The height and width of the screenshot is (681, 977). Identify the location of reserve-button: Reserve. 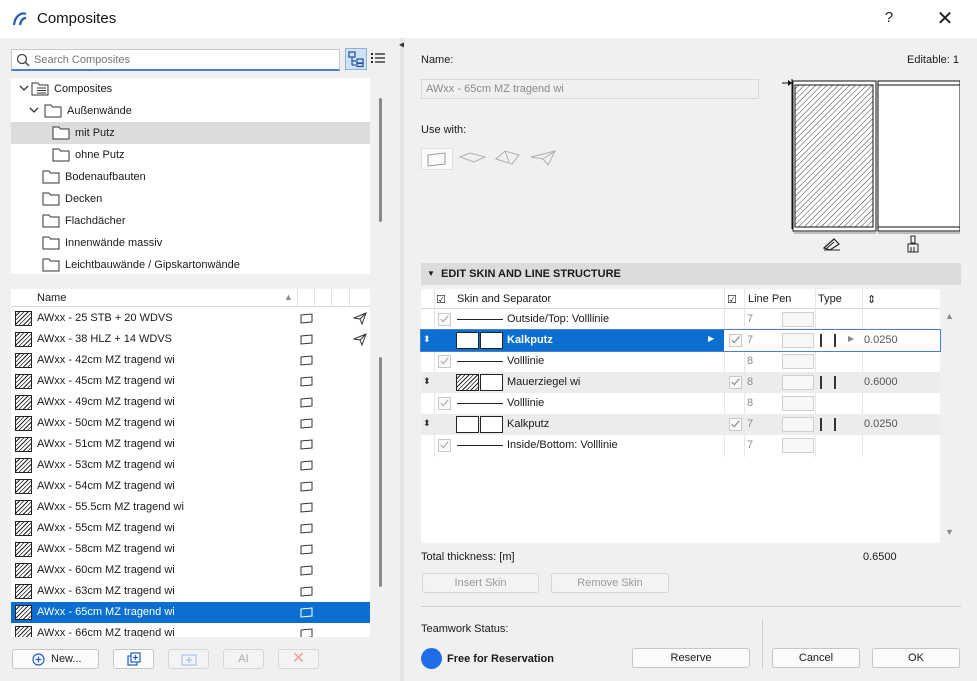
(691, 658).